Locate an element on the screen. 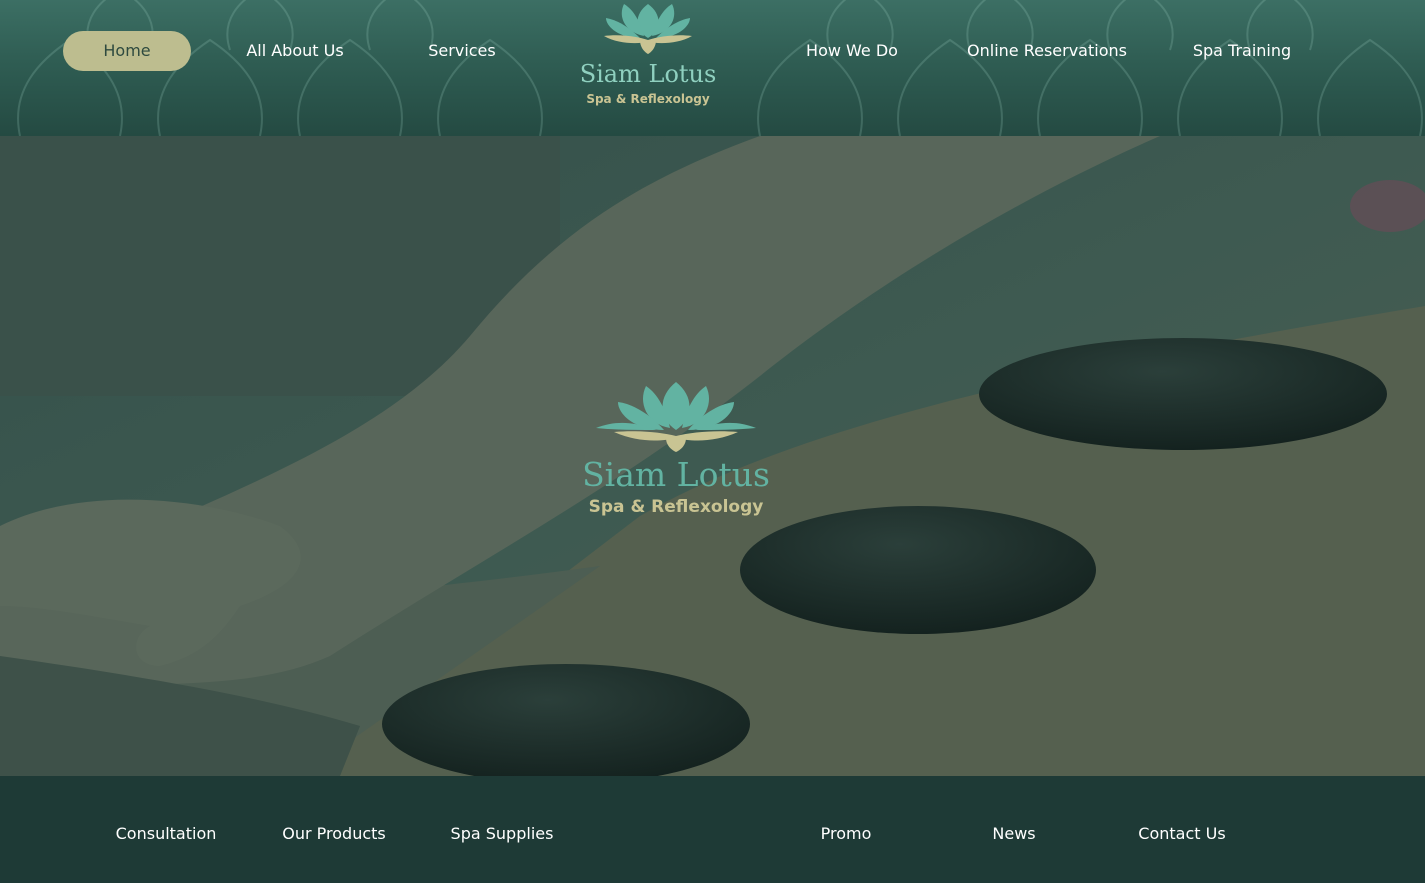 This screenshot has height=883, width=1425. nav-consultation: Consultation is located at coordinates (166, 833).